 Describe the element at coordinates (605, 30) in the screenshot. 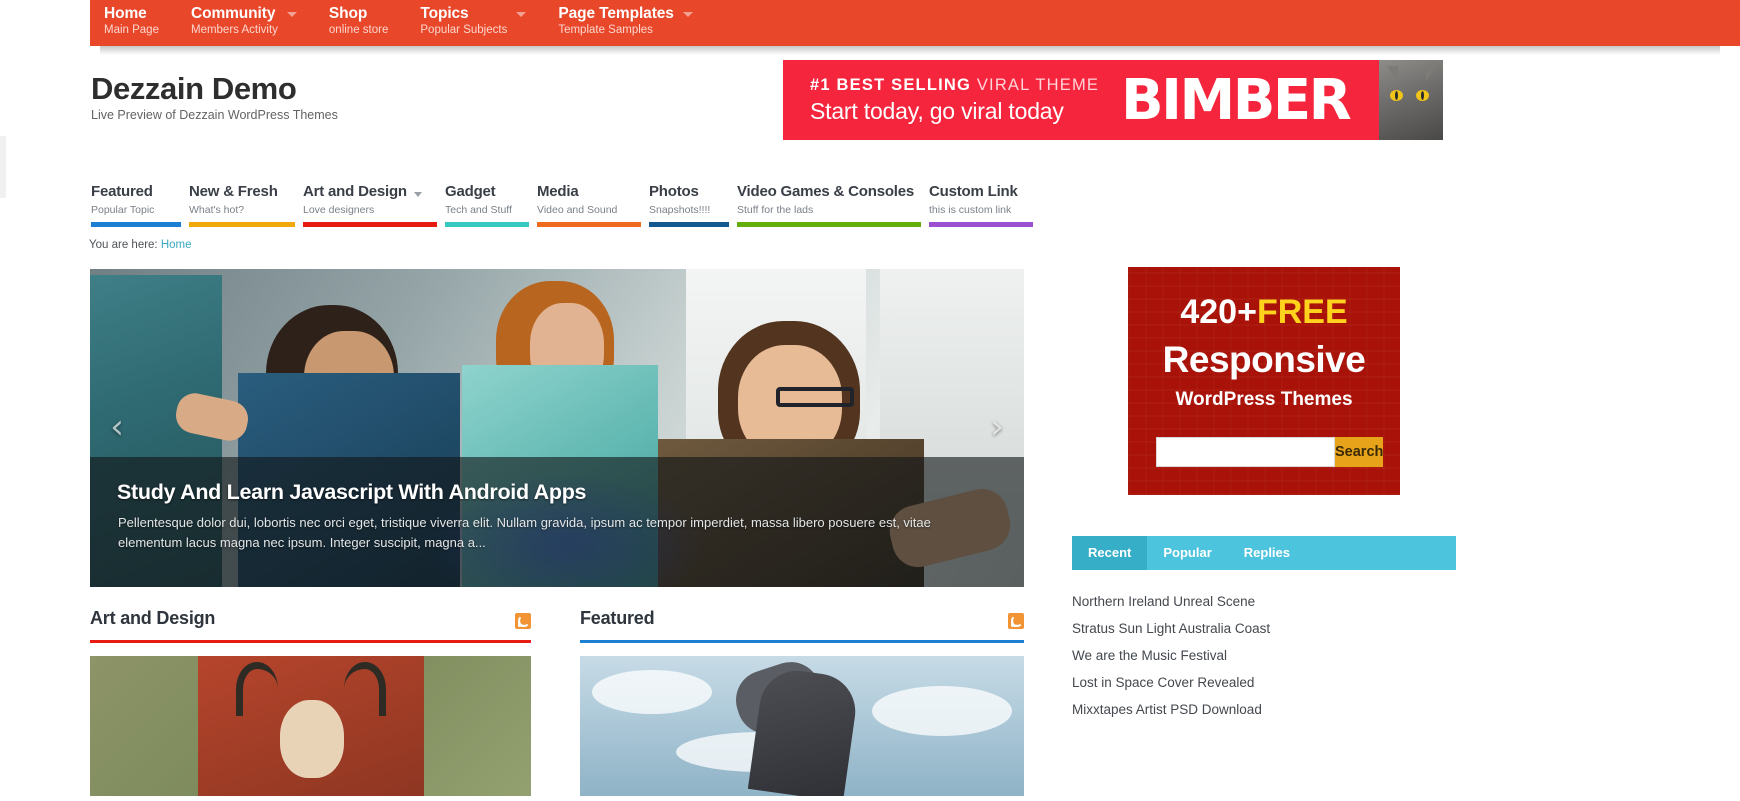

I see `nav-item-subtitle: Template Samples` at that location.